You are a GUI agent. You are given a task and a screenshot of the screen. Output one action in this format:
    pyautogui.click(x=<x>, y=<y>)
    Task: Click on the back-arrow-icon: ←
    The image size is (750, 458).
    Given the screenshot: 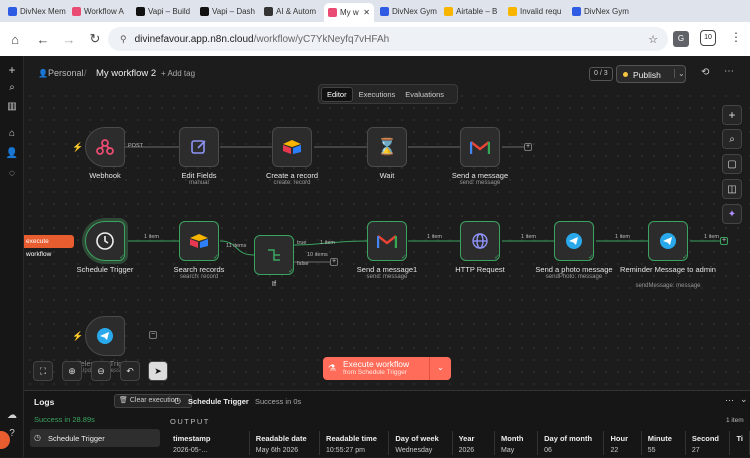 What is the action you would take?
    pyautogui.click(x=43, y=39)
    